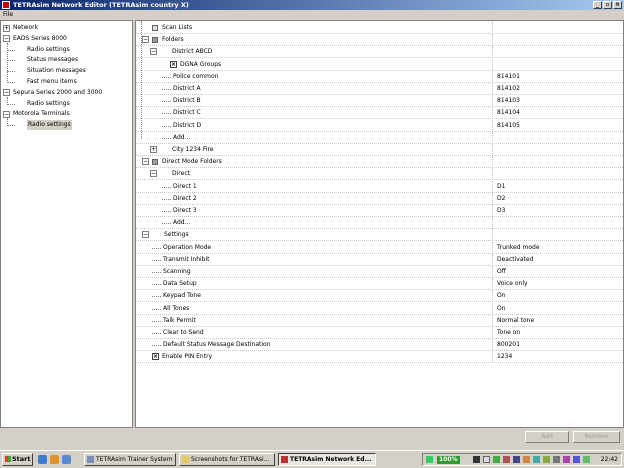  Describe the element at coordinates (508, 113) in the screenshot. I see `row-value: 814104` at that location.